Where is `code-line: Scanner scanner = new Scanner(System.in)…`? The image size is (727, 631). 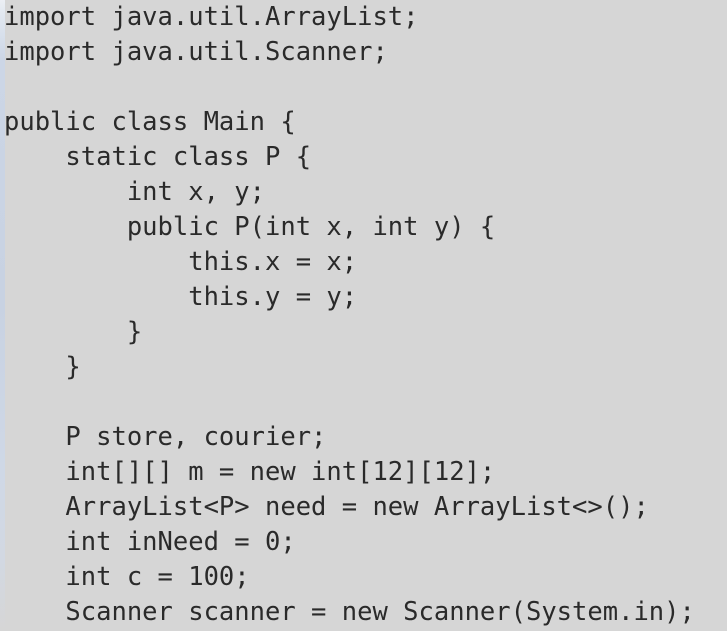
code-line: Scanner scanner = new Scanner(System.in)… is located at coordinates (349, 612).